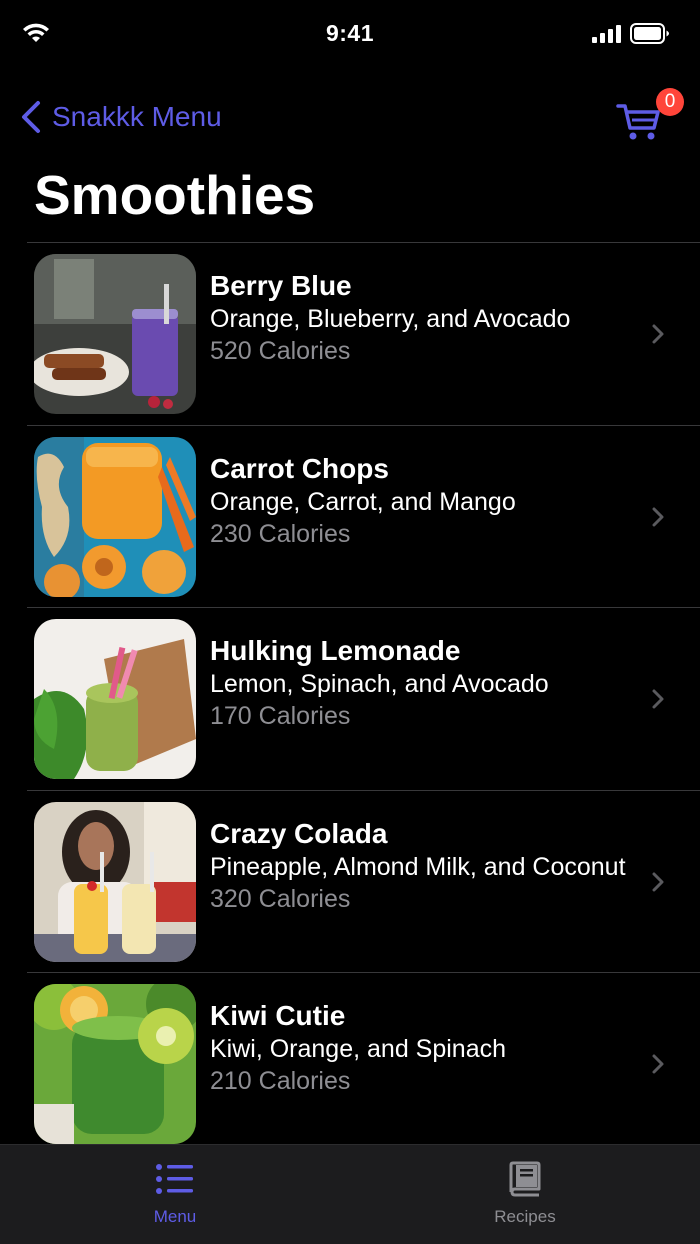  Describe the element at coordinates (525, 1179) in the screenshot. I see `book-icon` at that location.